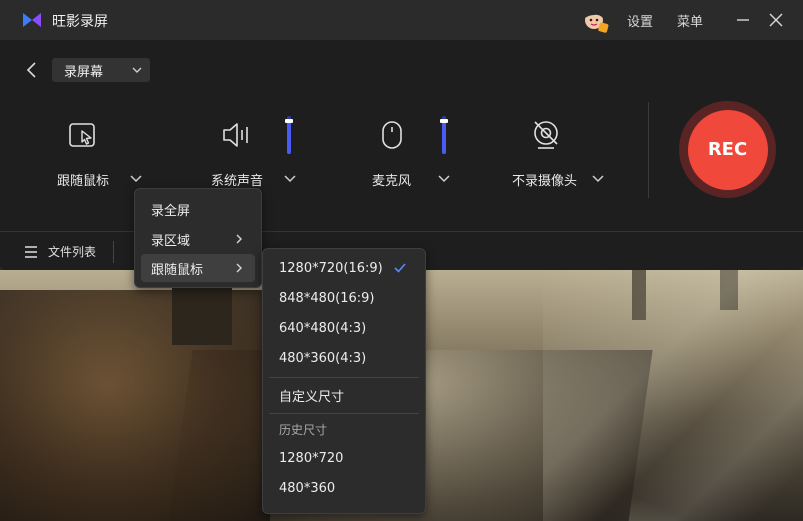  I want to click on speaker-icon, so click(237, 135).